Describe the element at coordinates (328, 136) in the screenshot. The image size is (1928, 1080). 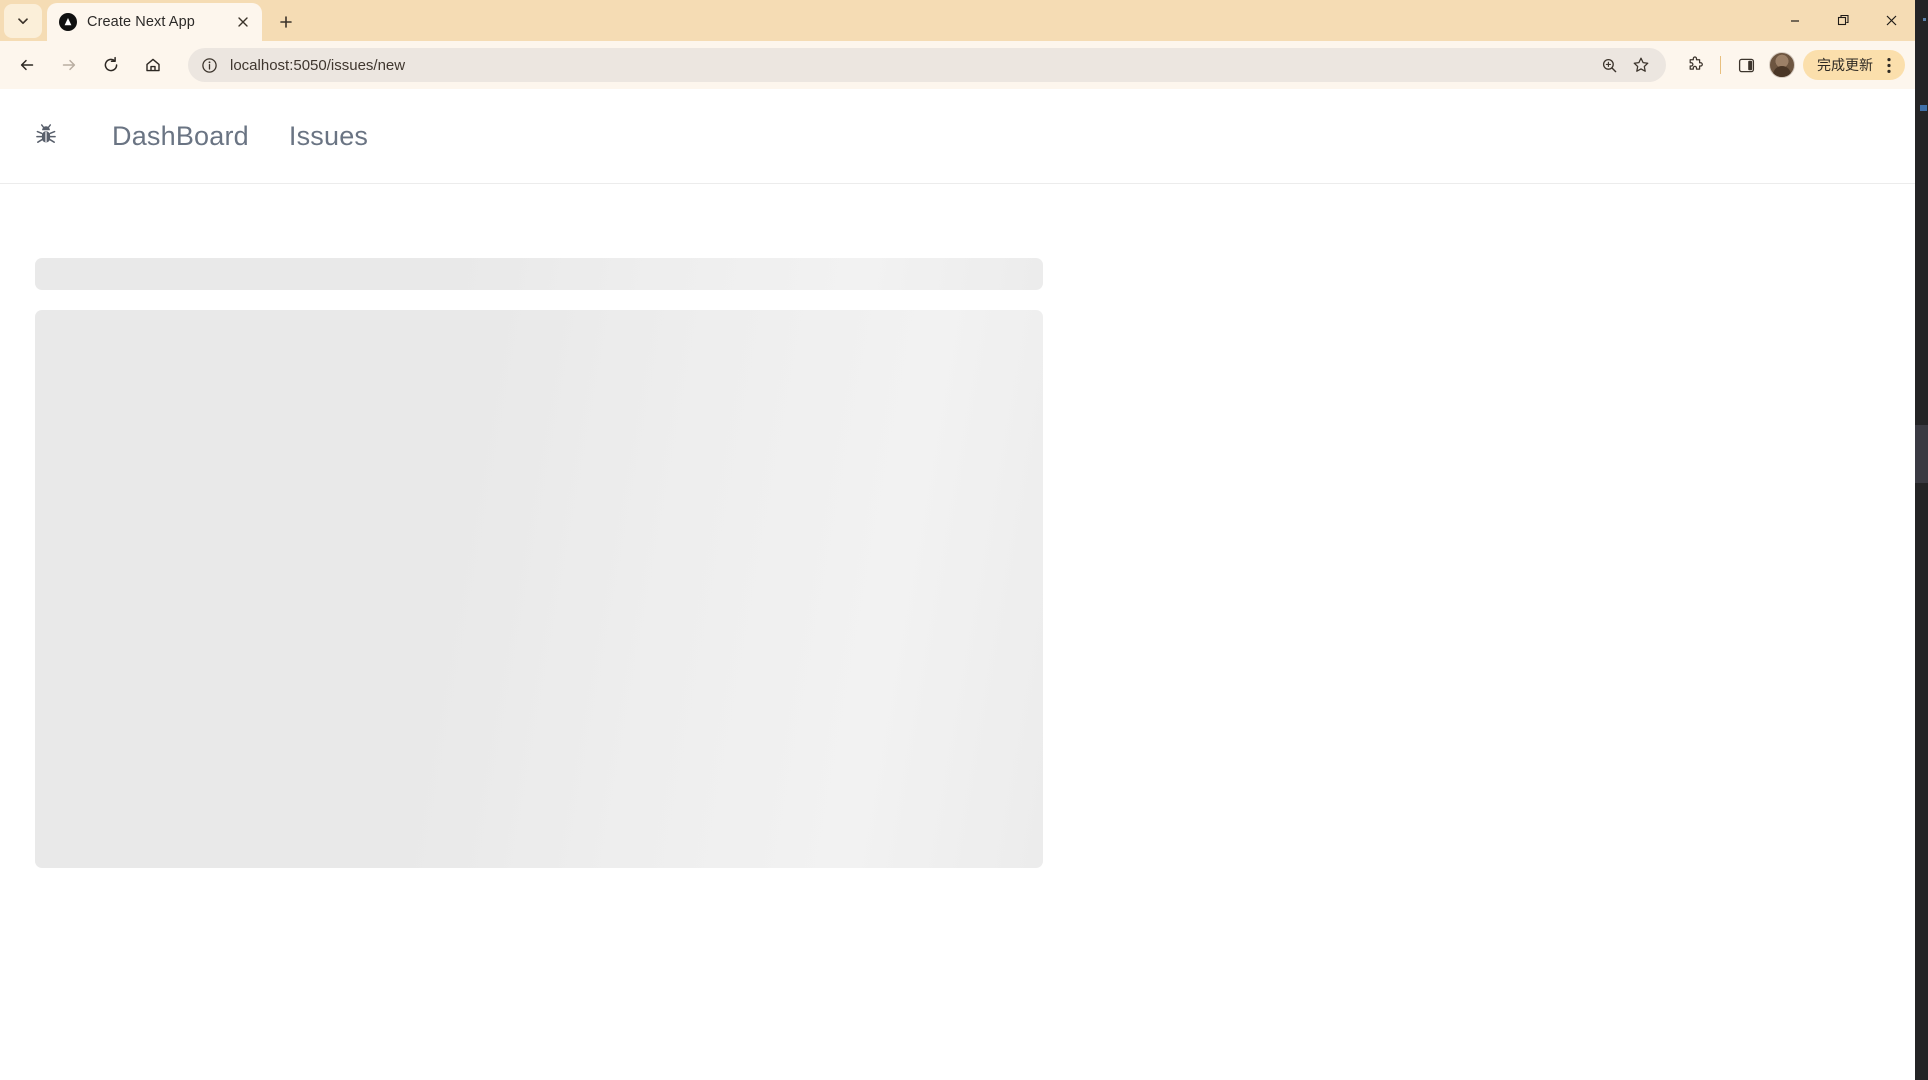
I see `nav-link-issues: Issues` at that location.